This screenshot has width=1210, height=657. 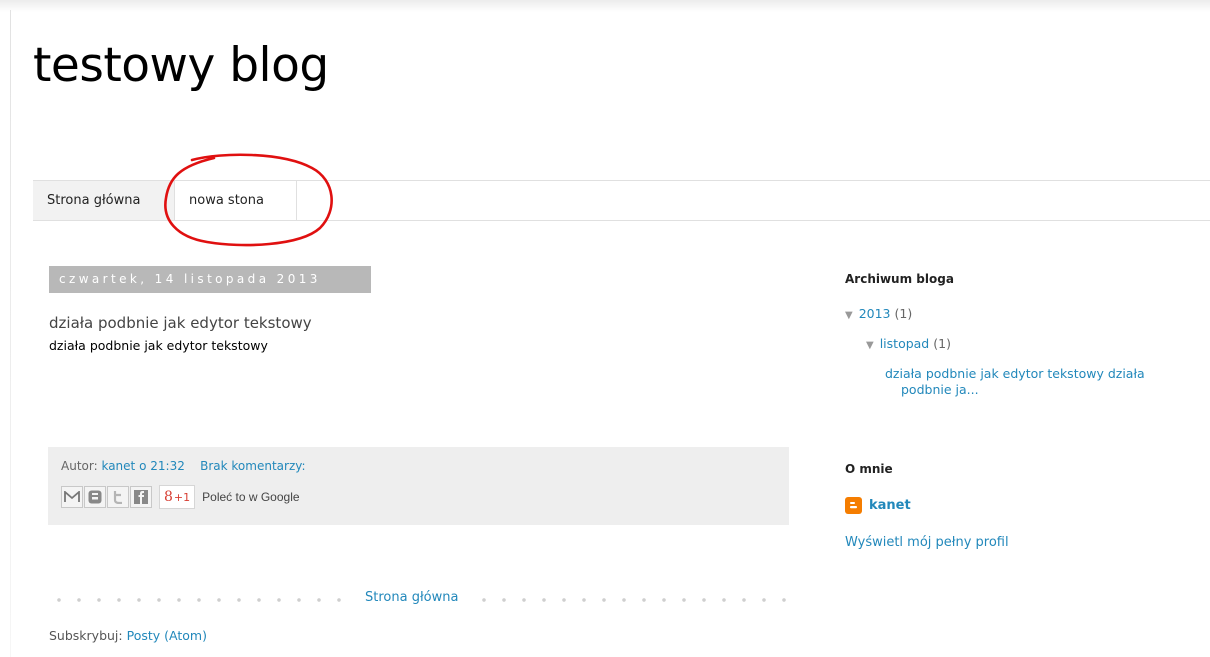 What do you see at coordinates (10, 333) in the screenshot?
I see `window-left-edge` at bounding box center [10, 333].